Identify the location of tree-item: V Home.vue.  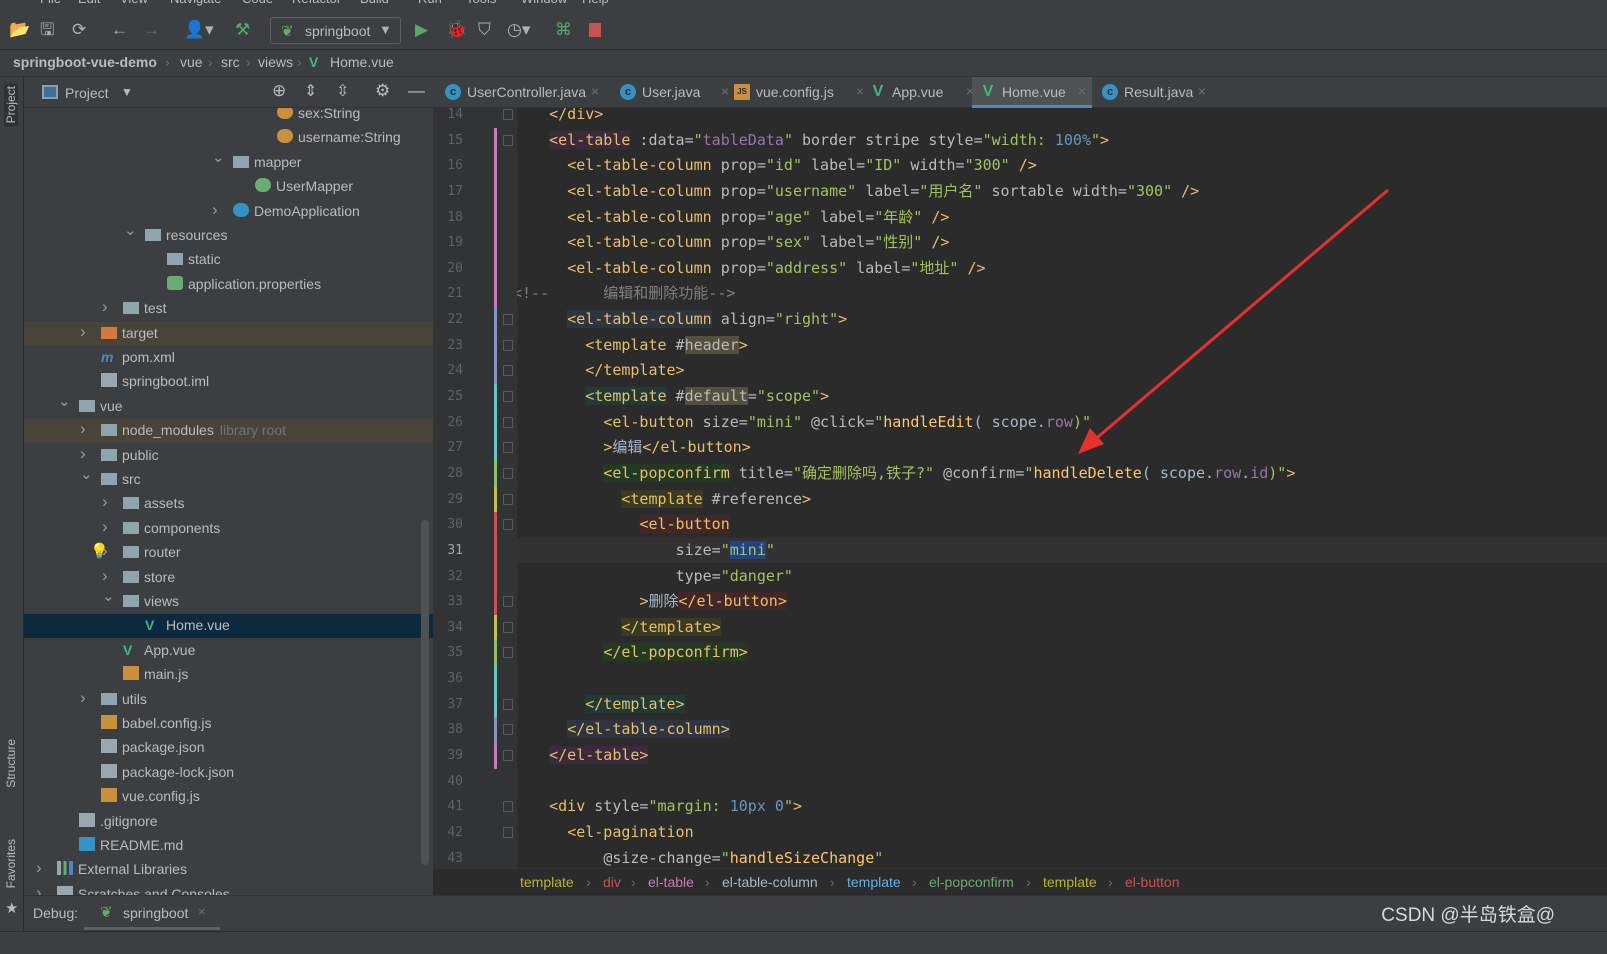
(228, 626).